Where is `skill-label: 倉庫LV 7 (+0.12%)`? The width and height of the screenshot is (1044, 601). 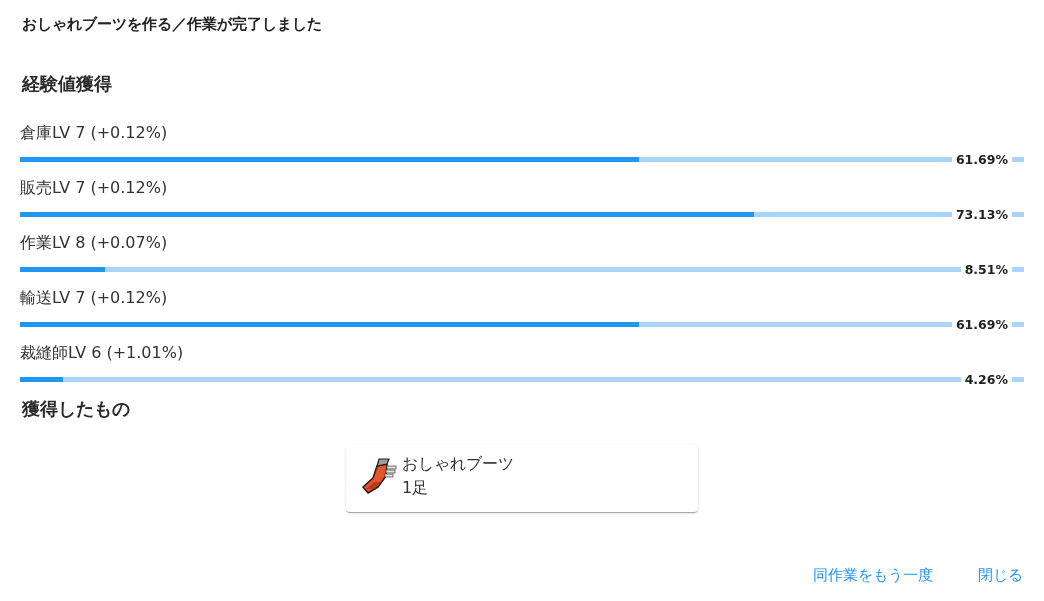 skill-label: 倉庫LV 7 (+0.12%) is located at coordinates (94, 133).